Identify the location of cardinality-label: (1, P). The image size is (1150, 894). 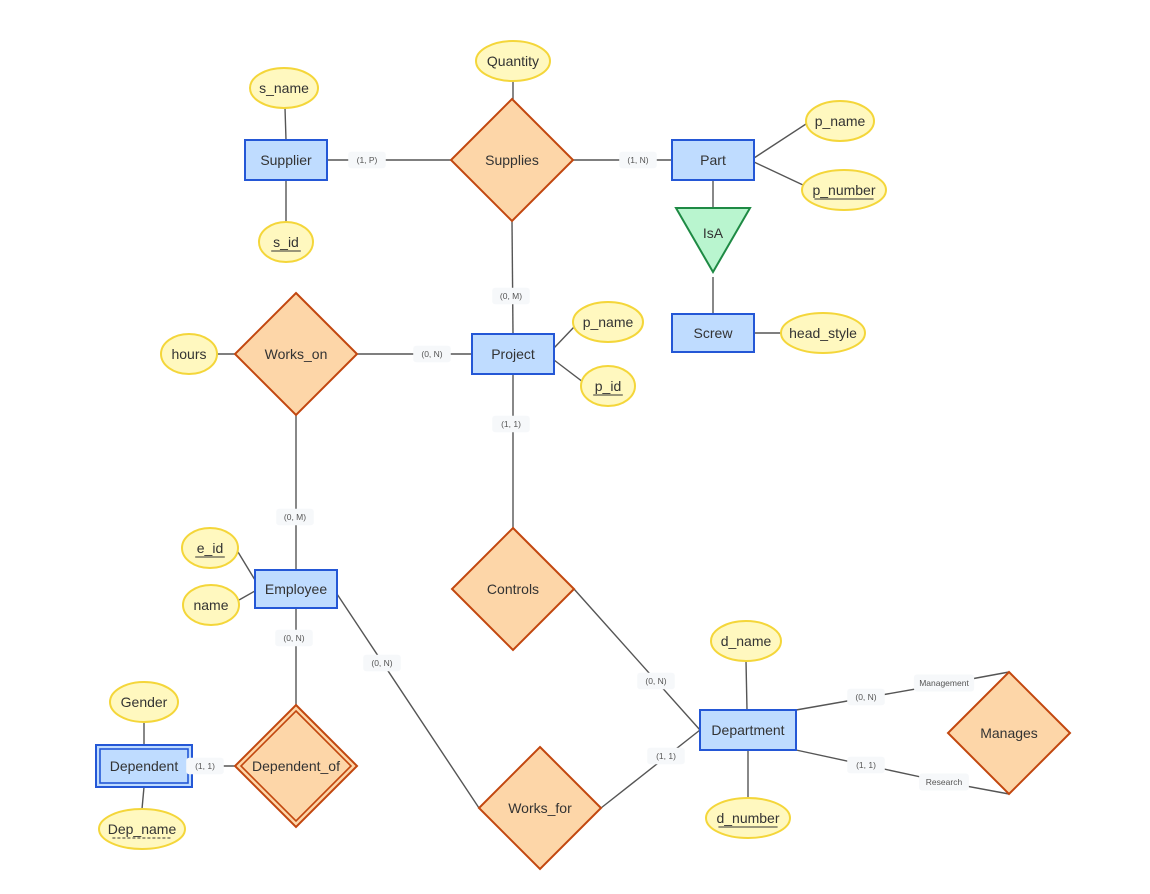
(367, 160).